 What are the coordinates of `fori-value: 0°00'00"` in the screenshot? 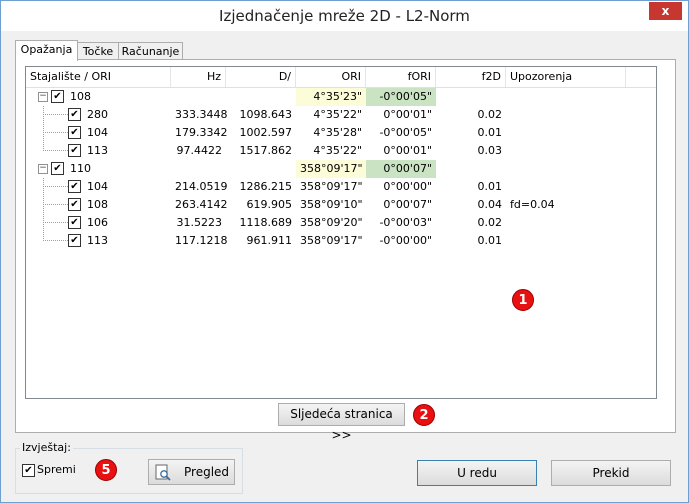 It's located at (407, 186).